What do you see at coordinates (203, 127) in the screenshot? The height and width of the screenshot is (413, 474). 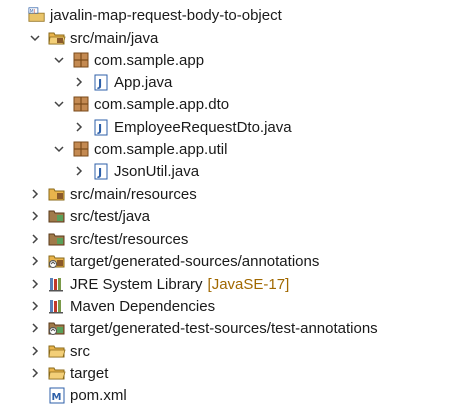 I see `tree-item-label: EmployeeRequestDto.java` at bounding box center [203, 127].